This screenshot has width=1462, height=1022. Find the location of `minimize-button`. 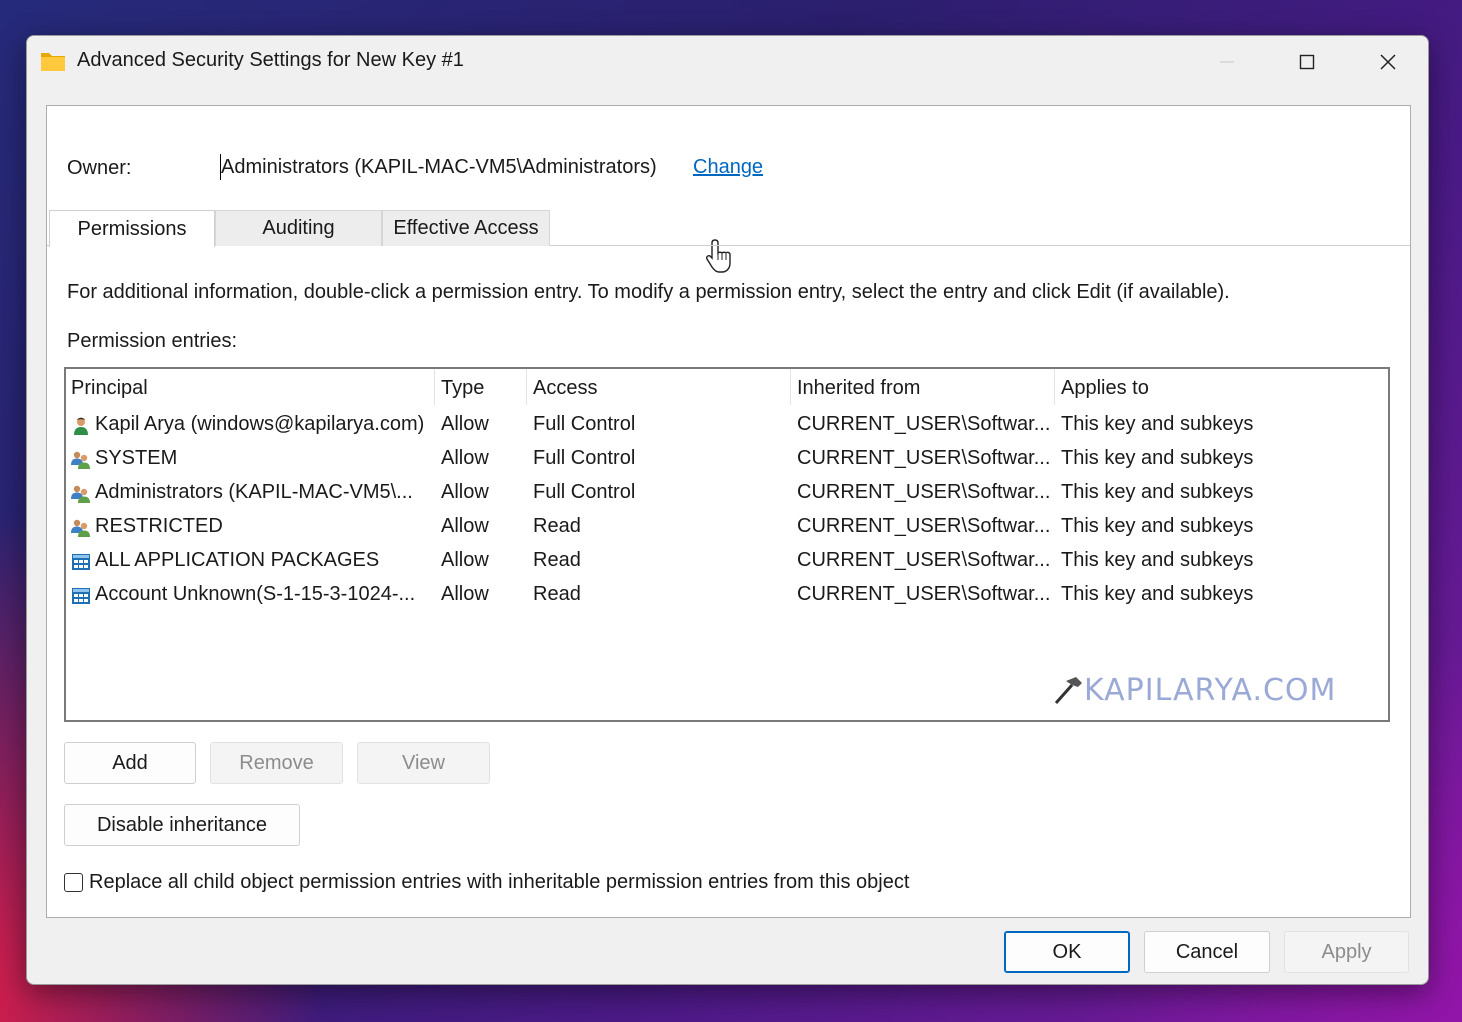

minimize-button is located at coordinates (1227, 62).